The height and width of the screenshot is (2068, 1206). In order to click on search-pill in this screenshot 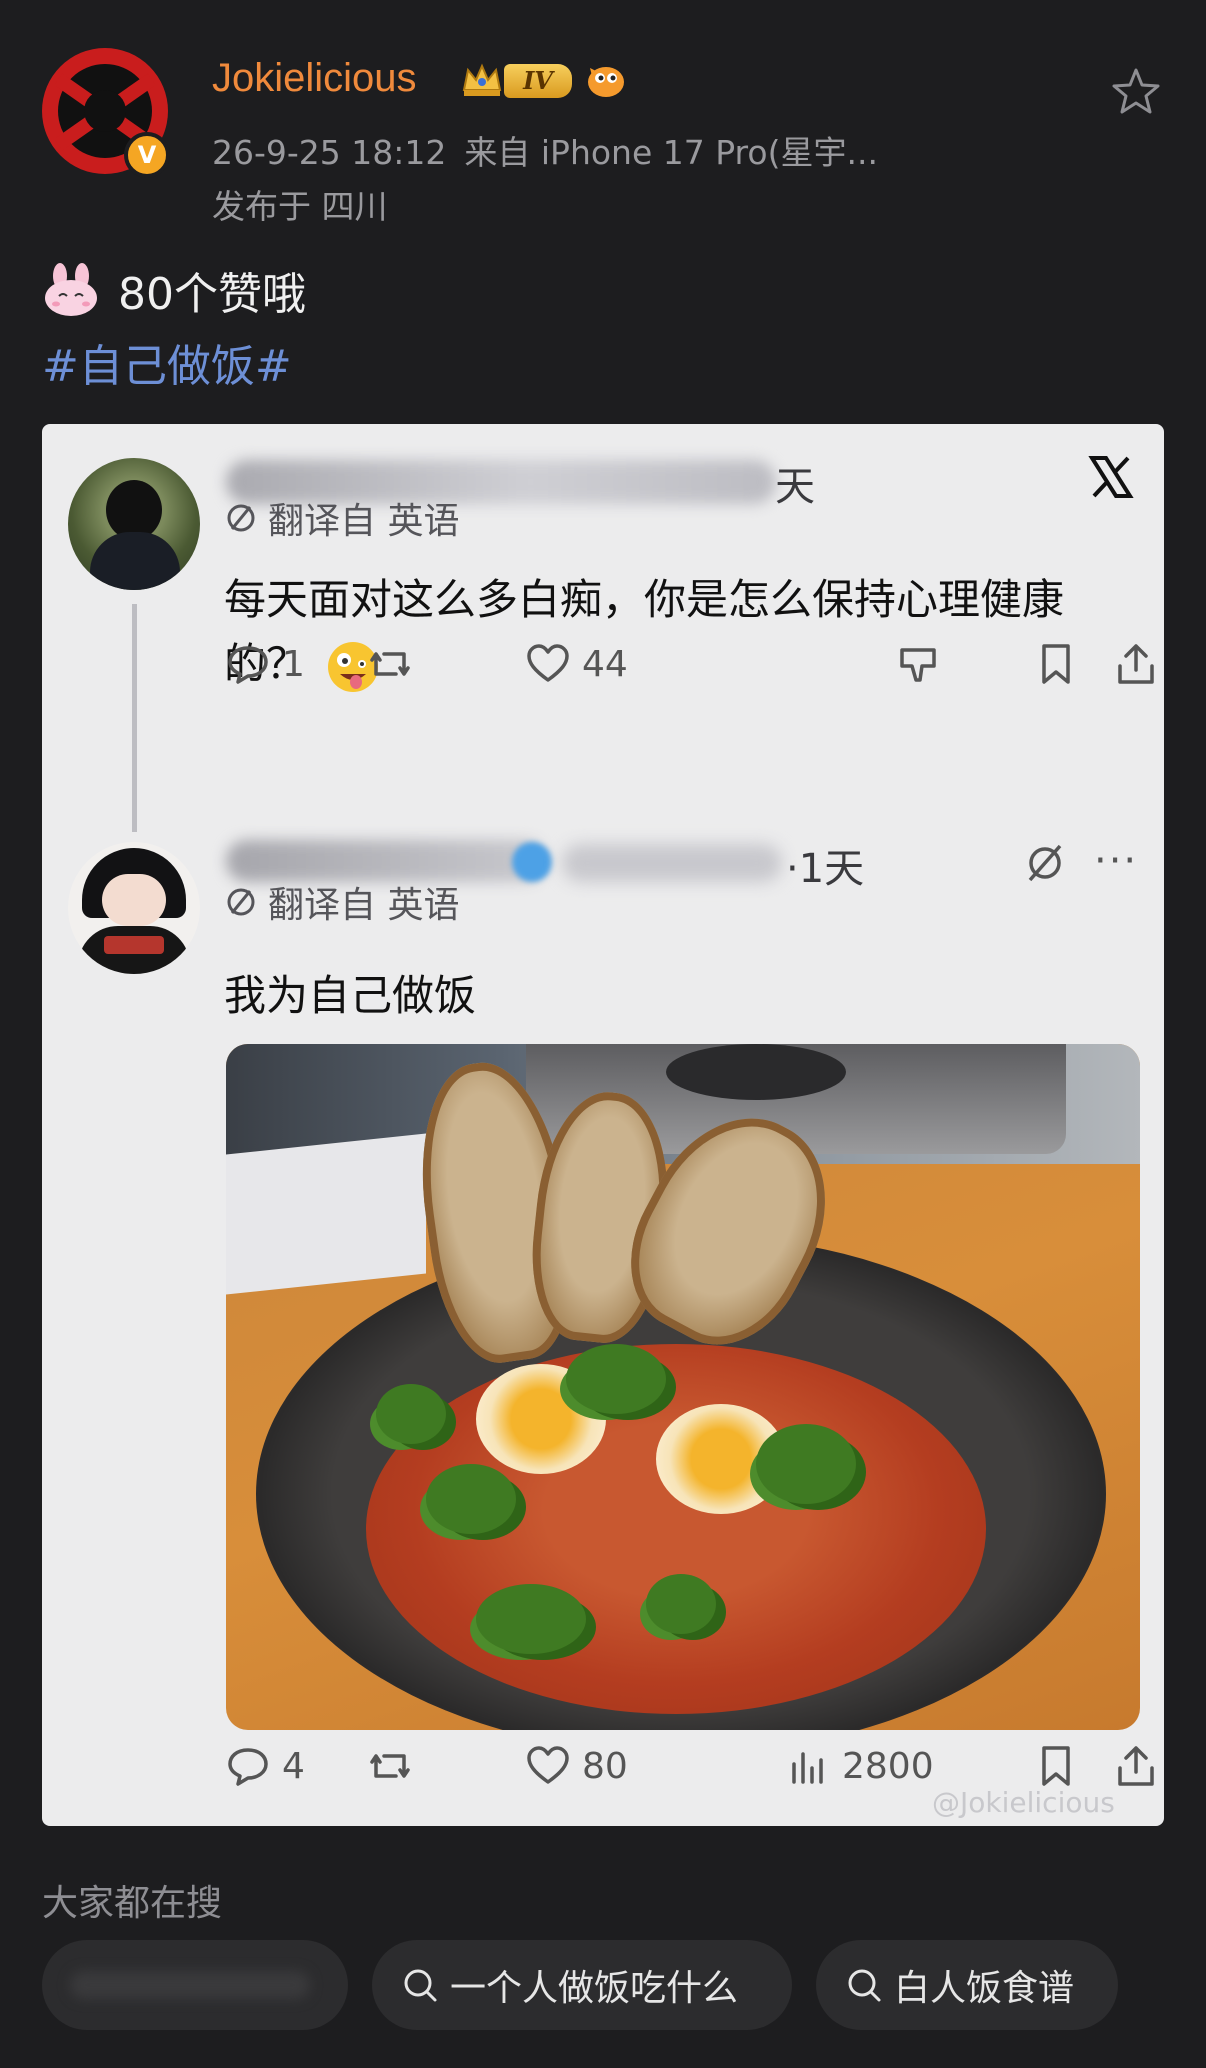, I will do `click(195, 1985)`.